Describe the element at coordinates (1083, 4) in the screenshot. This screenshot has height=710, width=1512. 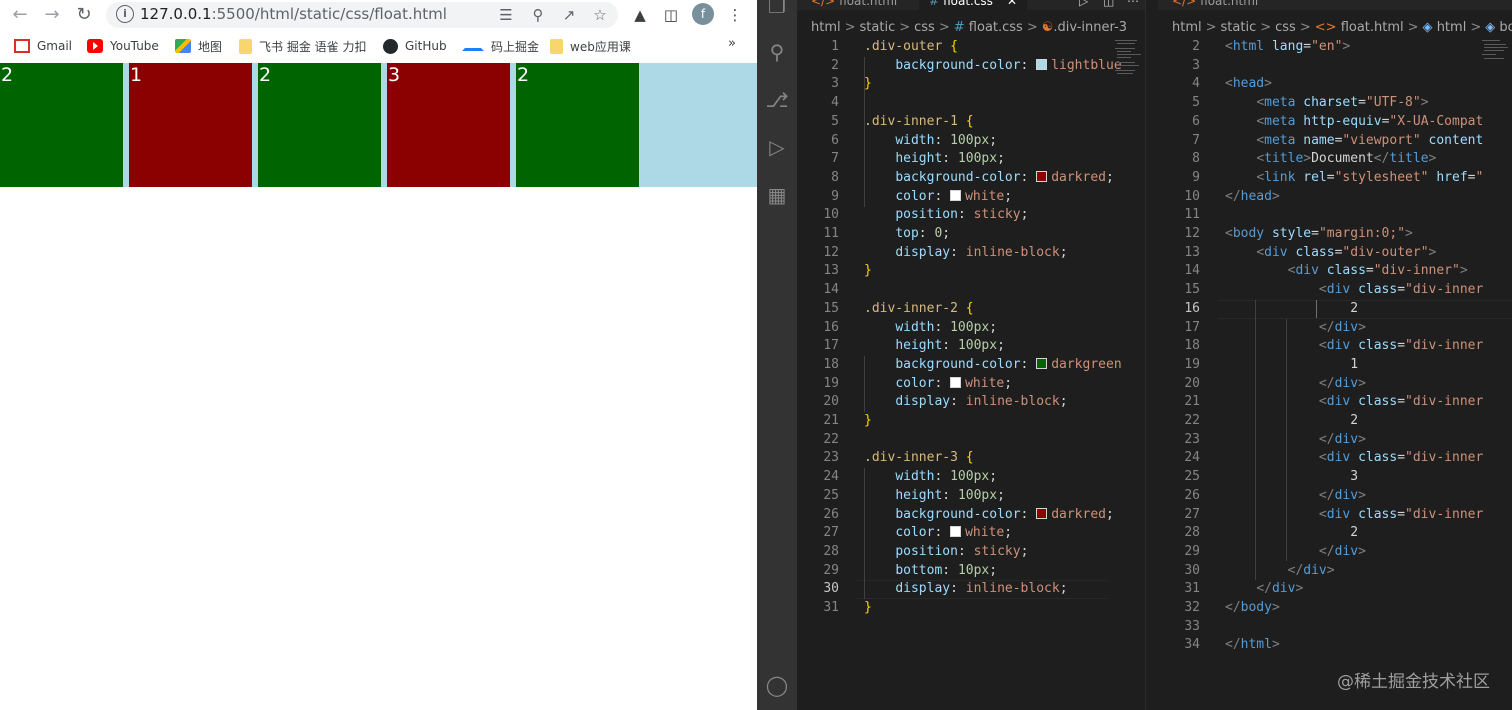
I see `run-icon: ▷` at that location.